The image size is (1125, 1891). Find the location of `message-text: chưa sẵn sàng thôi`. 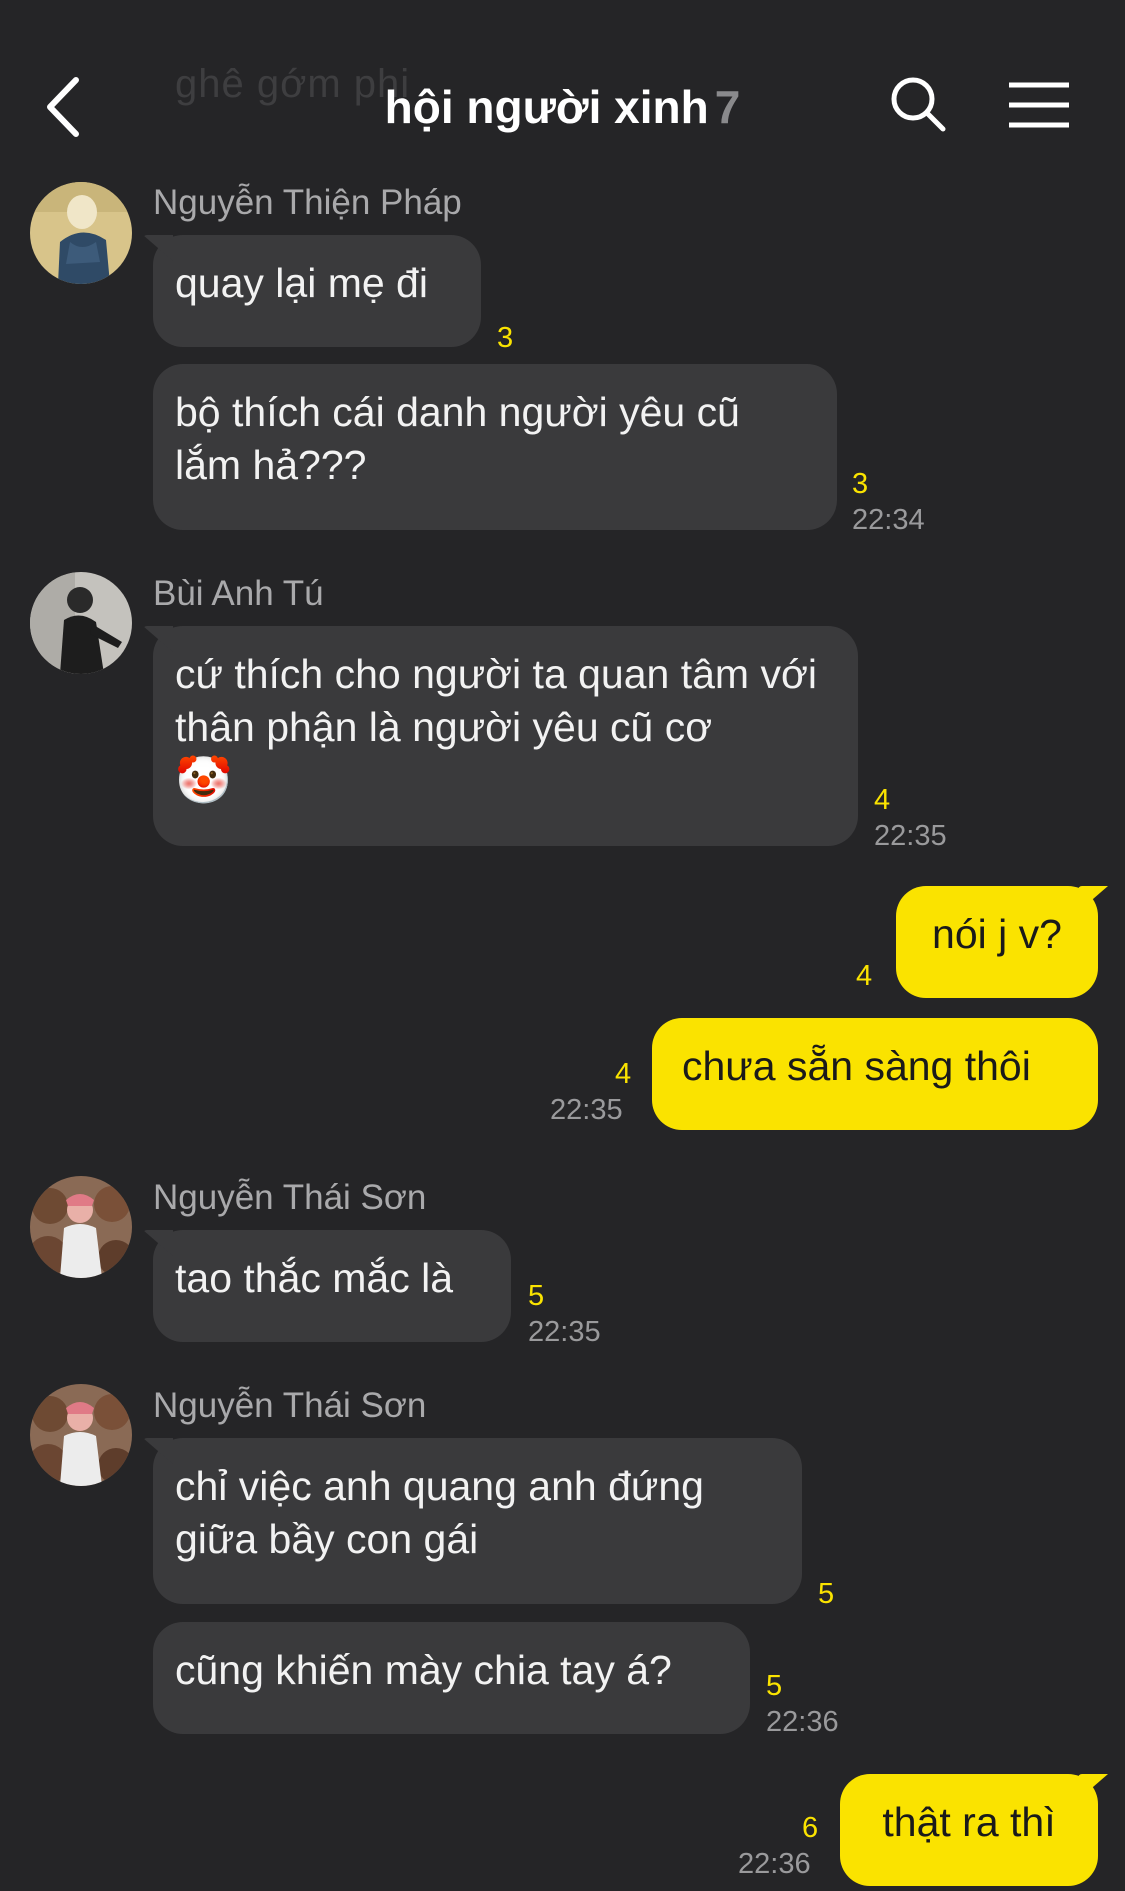

message-text: chưa sẵn sàng thôi is located at coordinates (856, 1066).